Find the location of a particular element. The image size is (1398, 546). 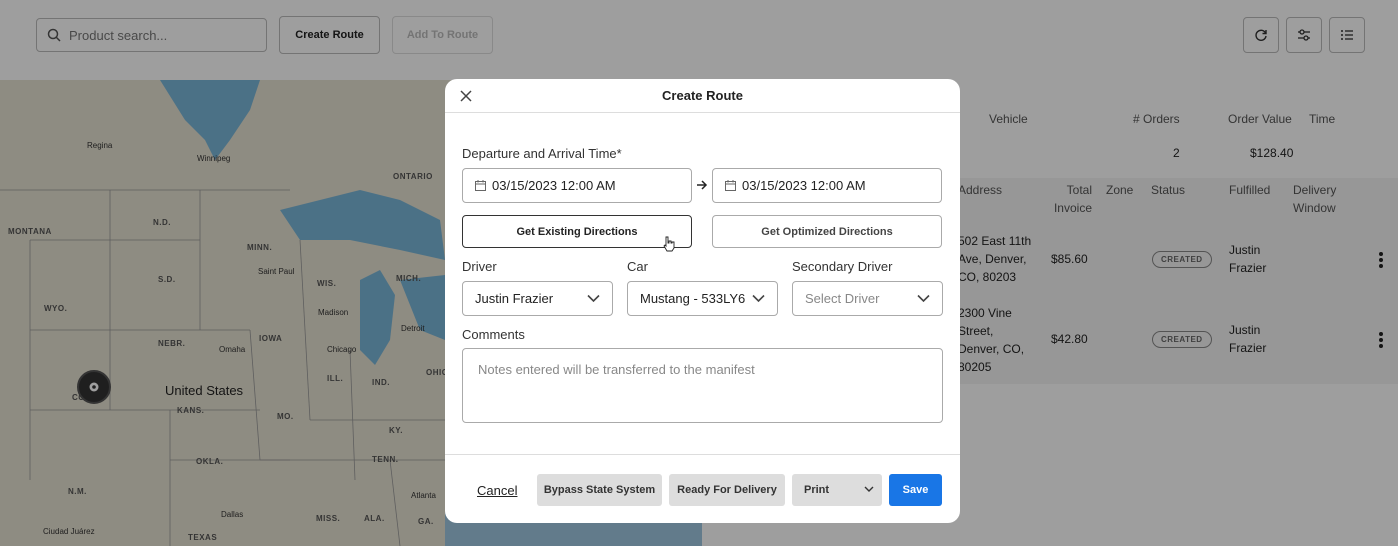

secondary-driver-select: Select Driver is located at coordinates (867, 298).